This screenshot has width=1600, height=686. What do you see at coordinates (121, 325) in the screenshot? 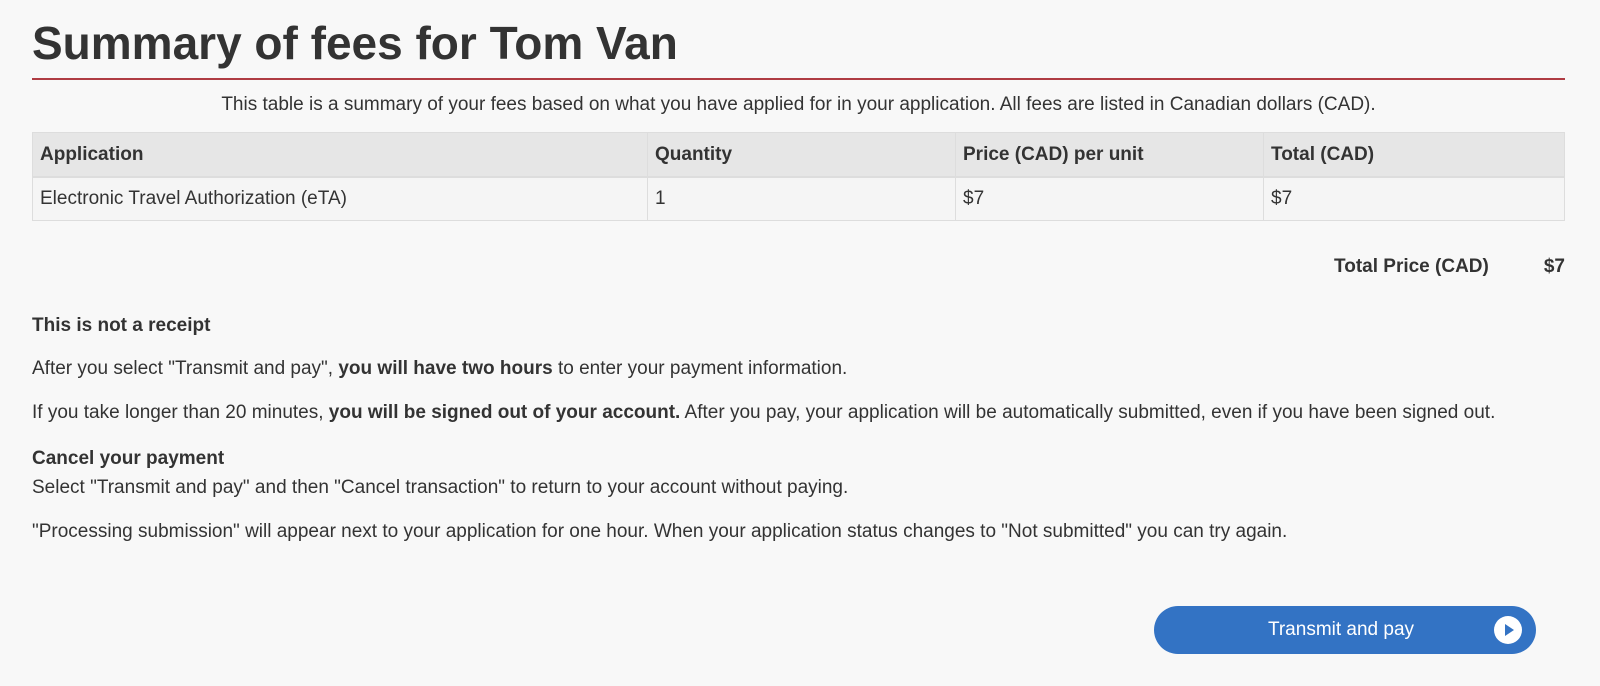
I see `not-receipt-heading: This is not a receipt` at bounding box center [121, 325].